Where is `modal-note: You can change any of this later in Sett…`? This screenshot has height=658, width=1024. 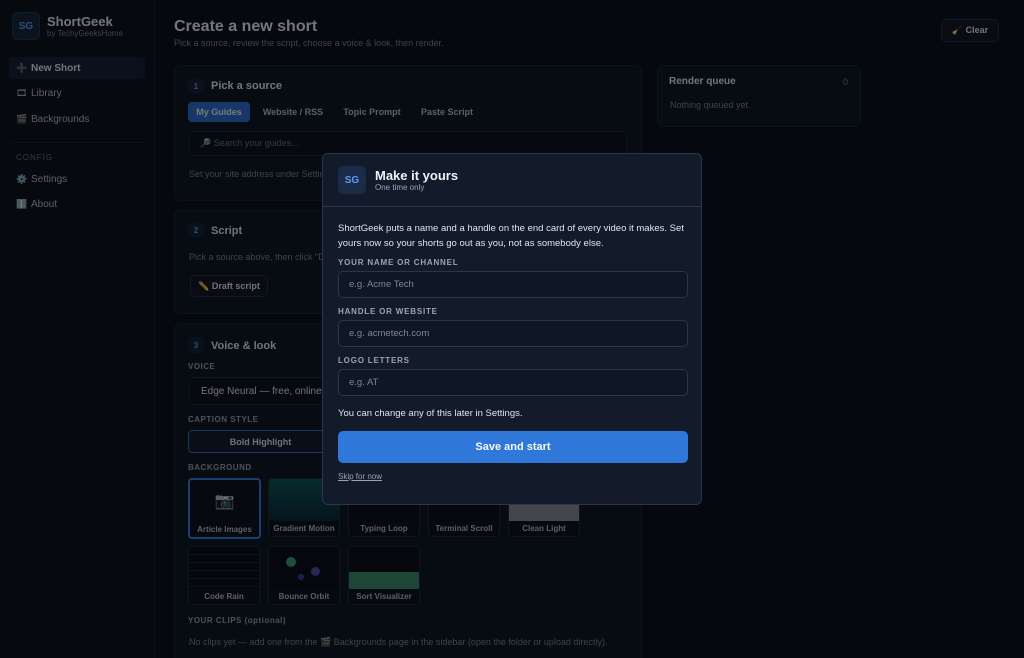
modal-note: You can change any of this later in Sett… is located at coordinates (430, 413).